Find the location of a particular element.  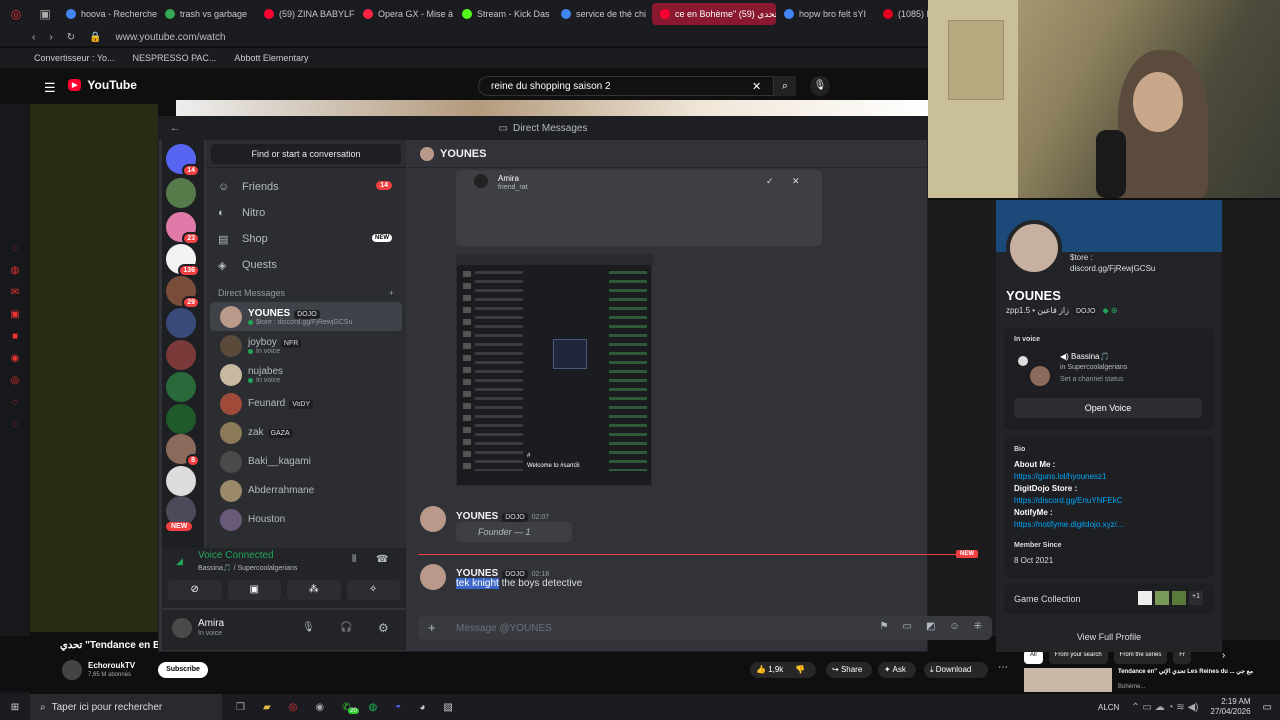

share-button: ↪ Share is located at coordinates (849, 670).